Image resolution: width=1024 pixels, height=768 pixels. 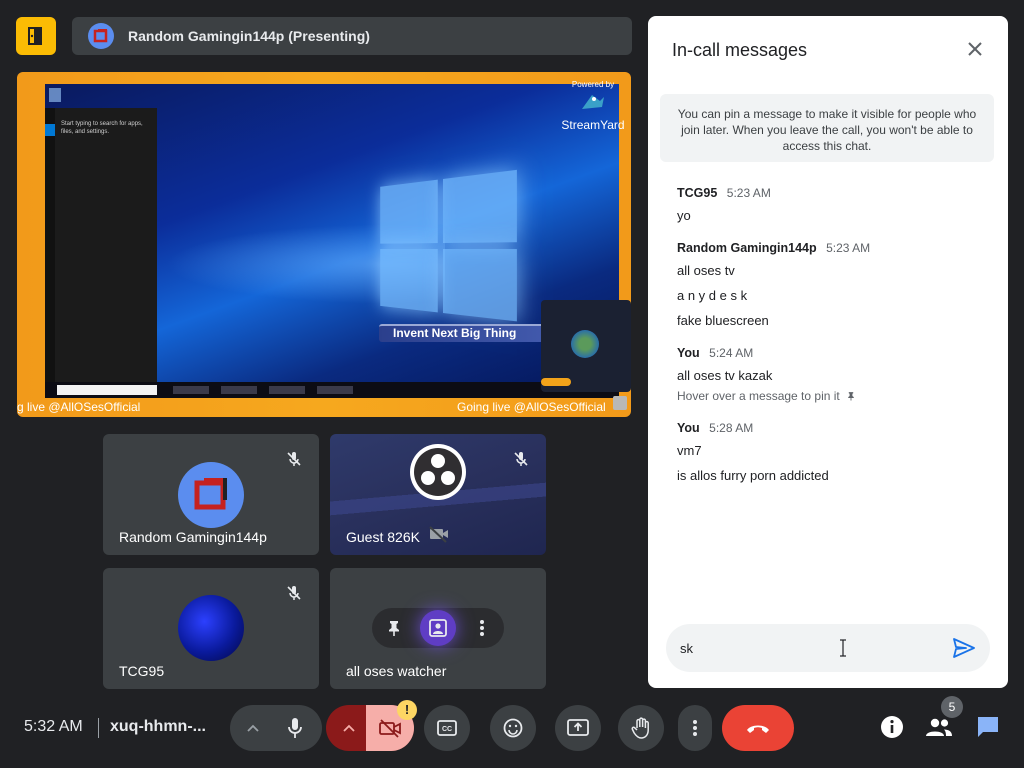 What do you see at coordinates (939, 727) in the screenshot?
I see `people-icon` at bounding box center [939, 727].